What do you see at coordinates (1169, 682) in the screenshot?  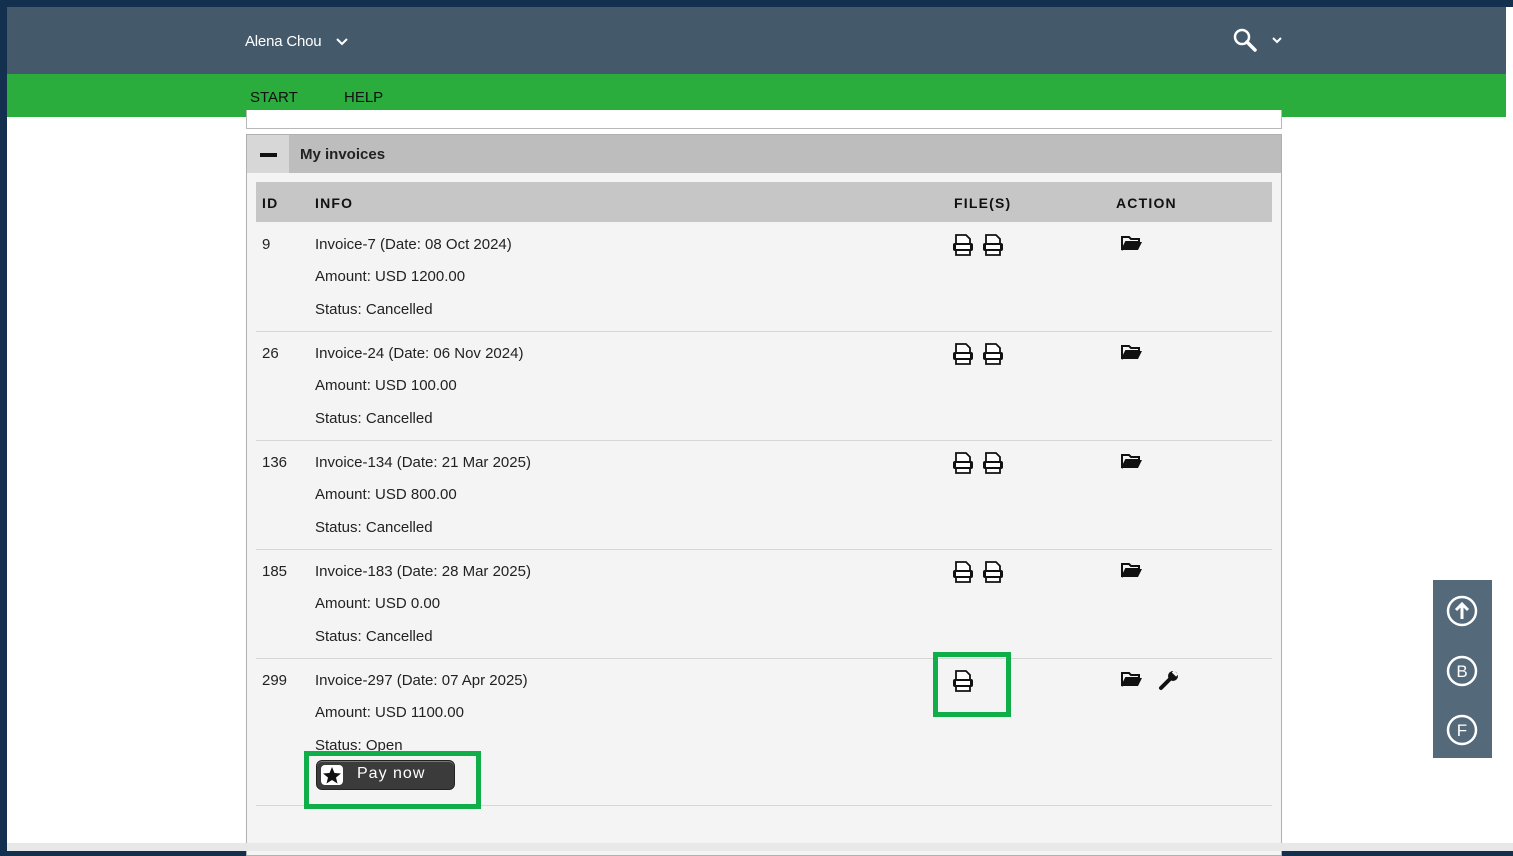 I see `wrench-icon` at bounding box center [1169, 682].